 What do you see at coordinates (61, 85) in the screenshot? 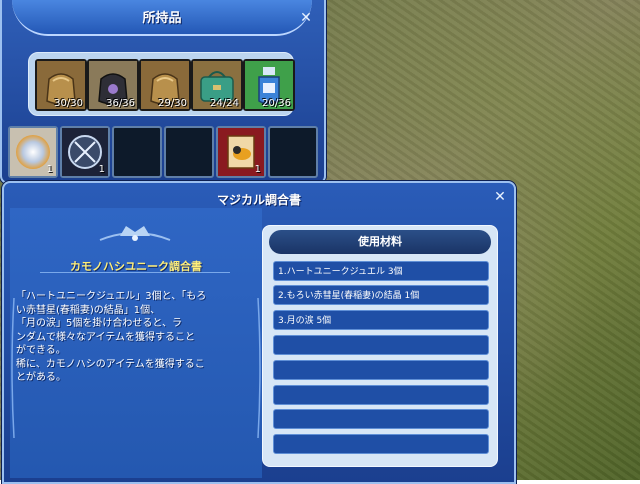
I see `bag-slot-1: 30/30` at bounding box center [61, 85].